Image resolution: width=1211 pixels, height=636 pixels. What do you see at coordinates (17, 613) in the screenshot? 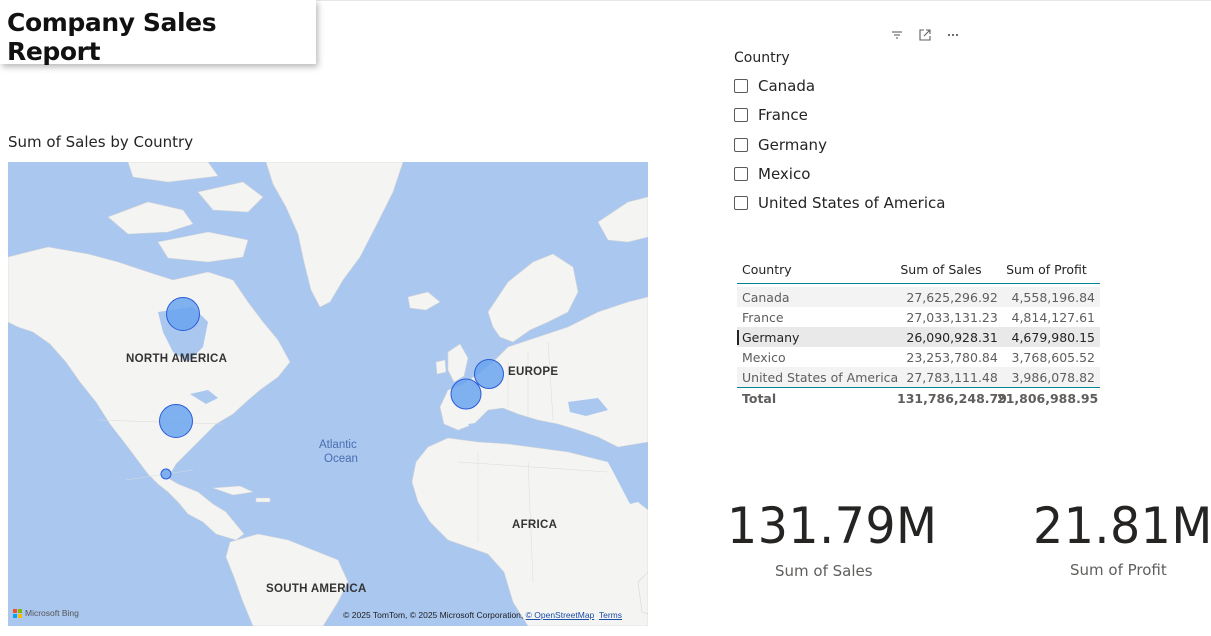
I see `microsoft-logo-icon` at bounding box center [17, 613].